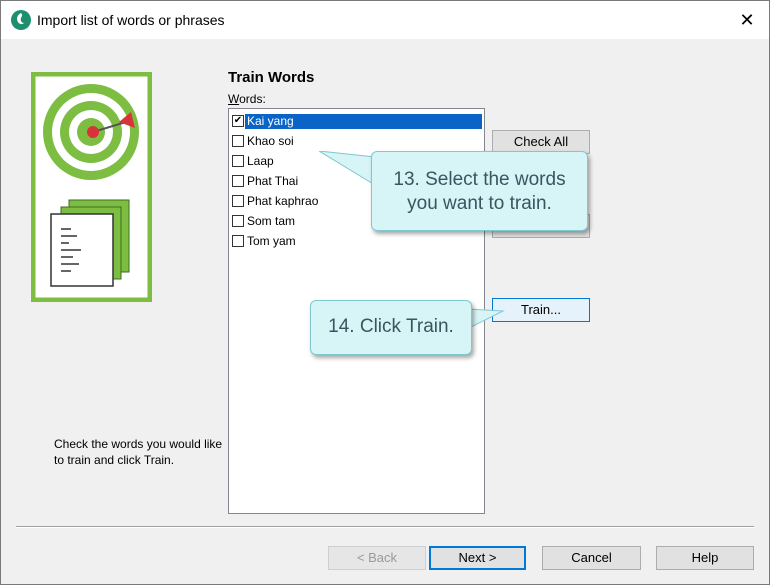  What do you see at coordinates (385, 527) in the screenshot?
I see `footer-divider` at bounding box center [385, 527].